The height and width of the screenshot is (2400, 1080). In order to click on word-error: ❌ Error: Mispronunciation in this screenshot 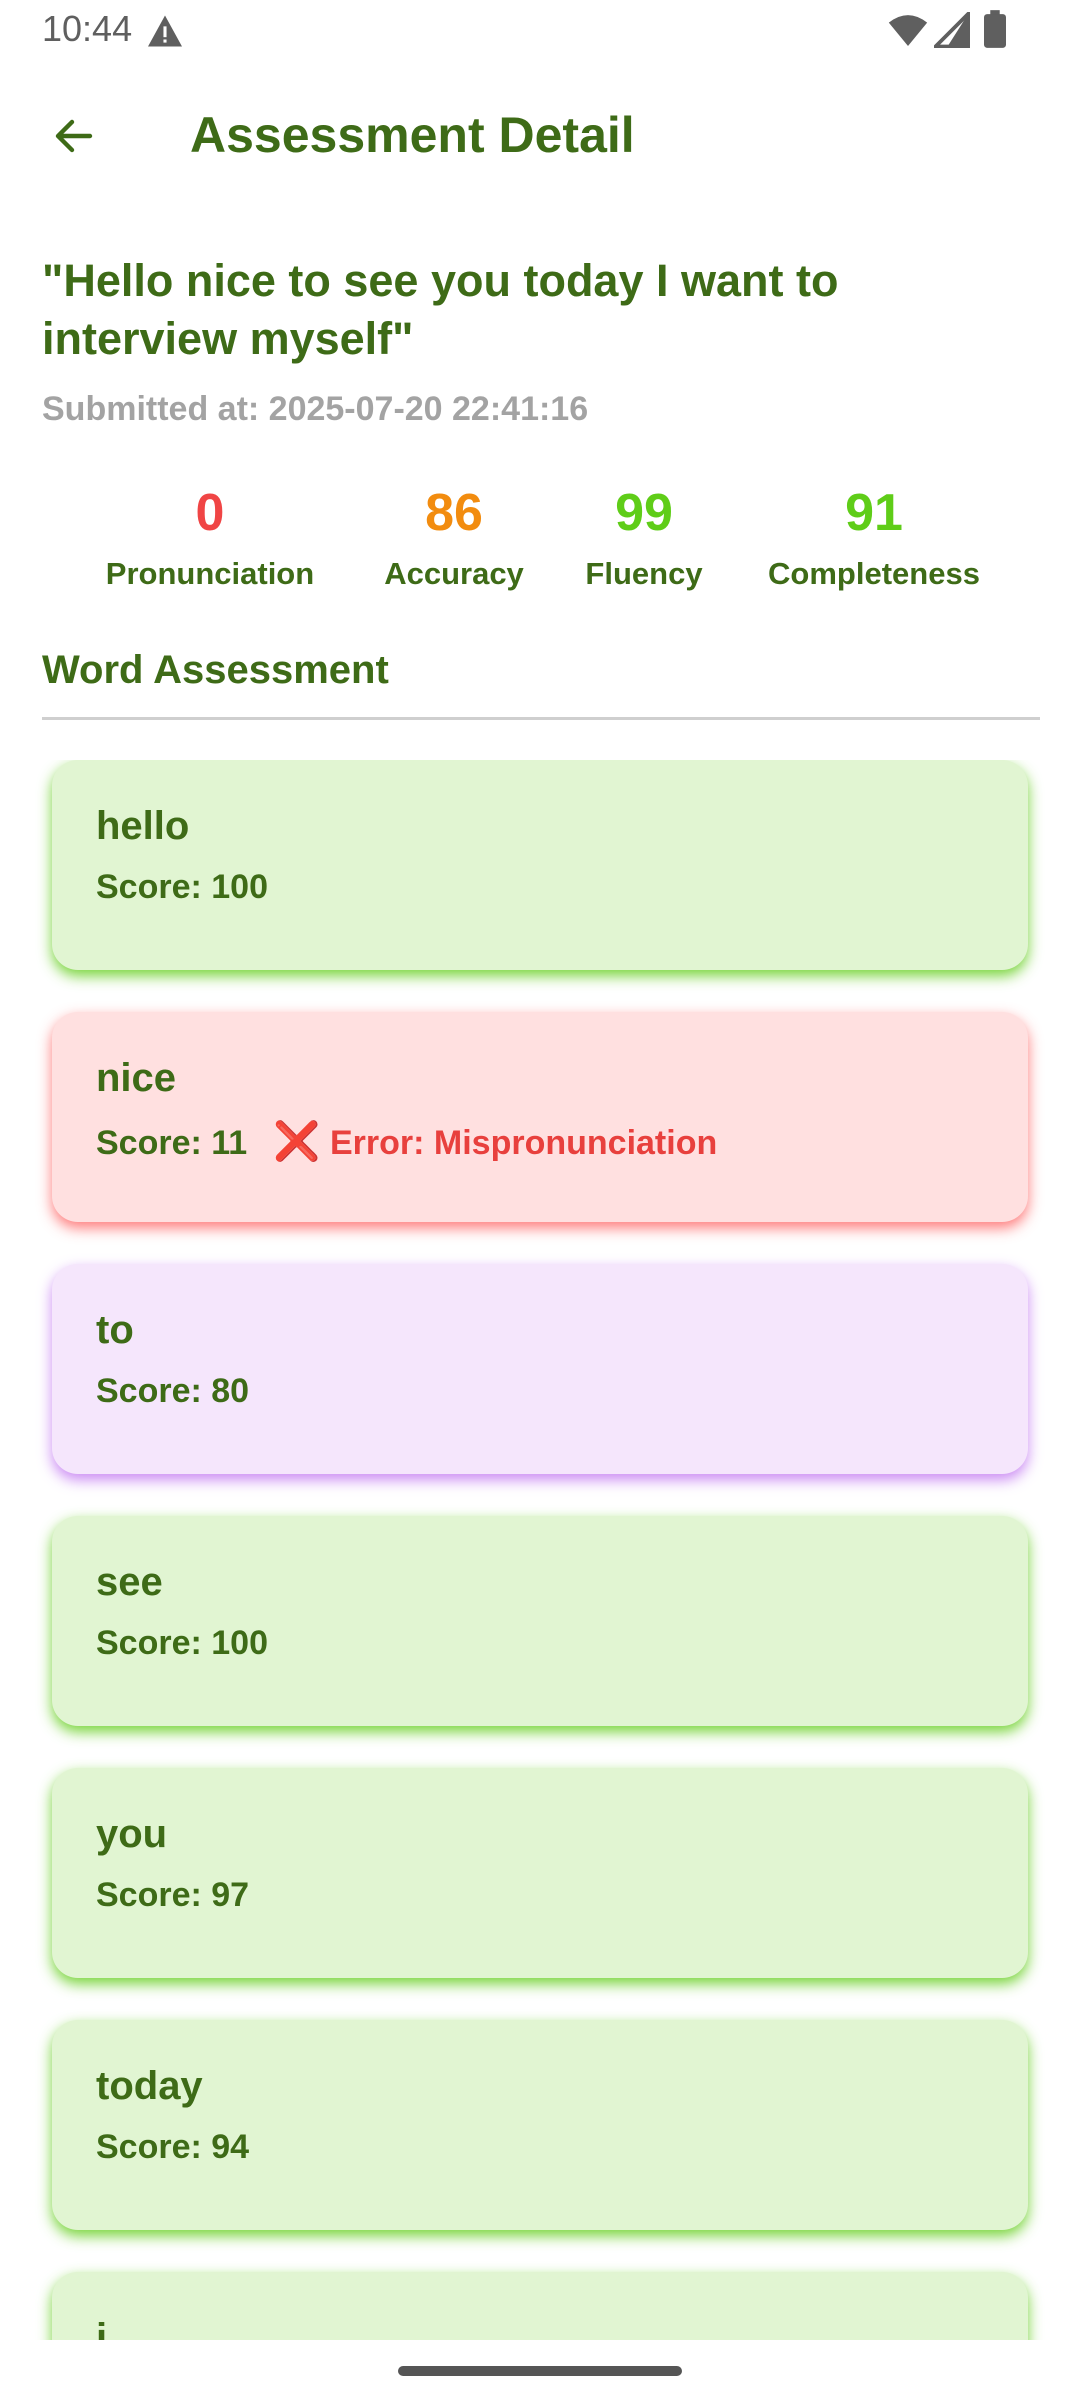, I will do `click(495, 1142)`.